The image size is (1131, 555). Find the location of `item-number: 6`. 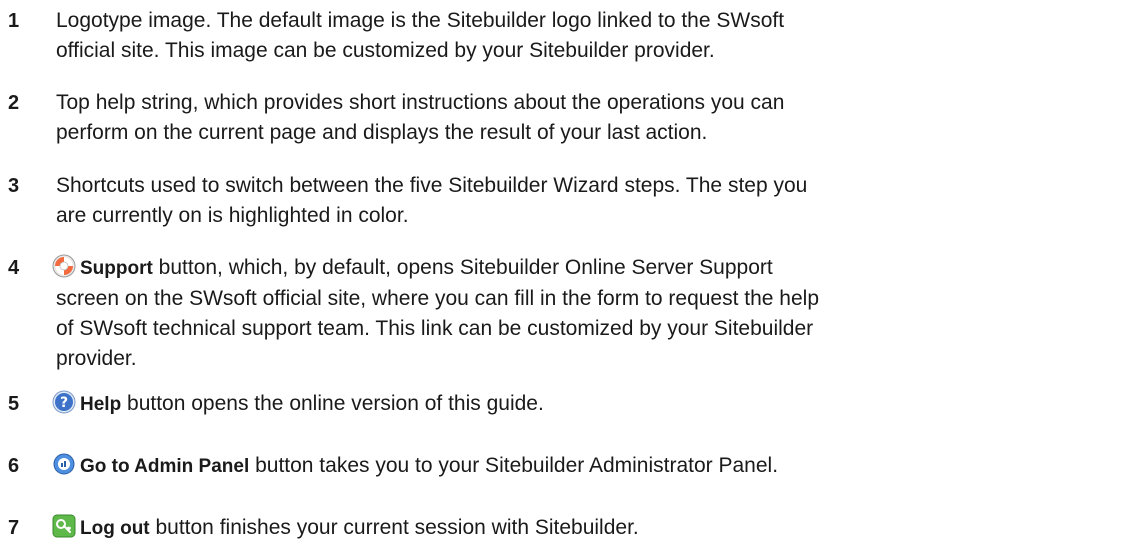

item-number: 6 is located at coordinates (14, 466).